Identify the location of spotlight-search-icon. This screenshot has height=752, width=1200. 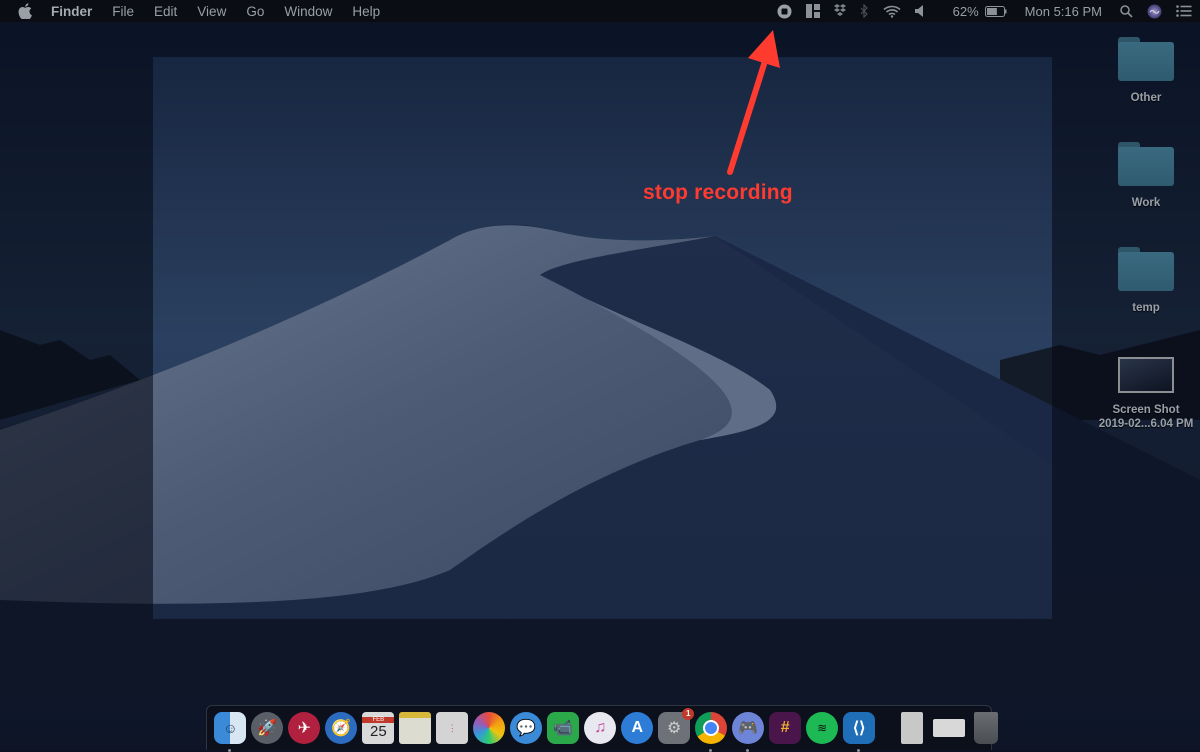
(1126, 11).